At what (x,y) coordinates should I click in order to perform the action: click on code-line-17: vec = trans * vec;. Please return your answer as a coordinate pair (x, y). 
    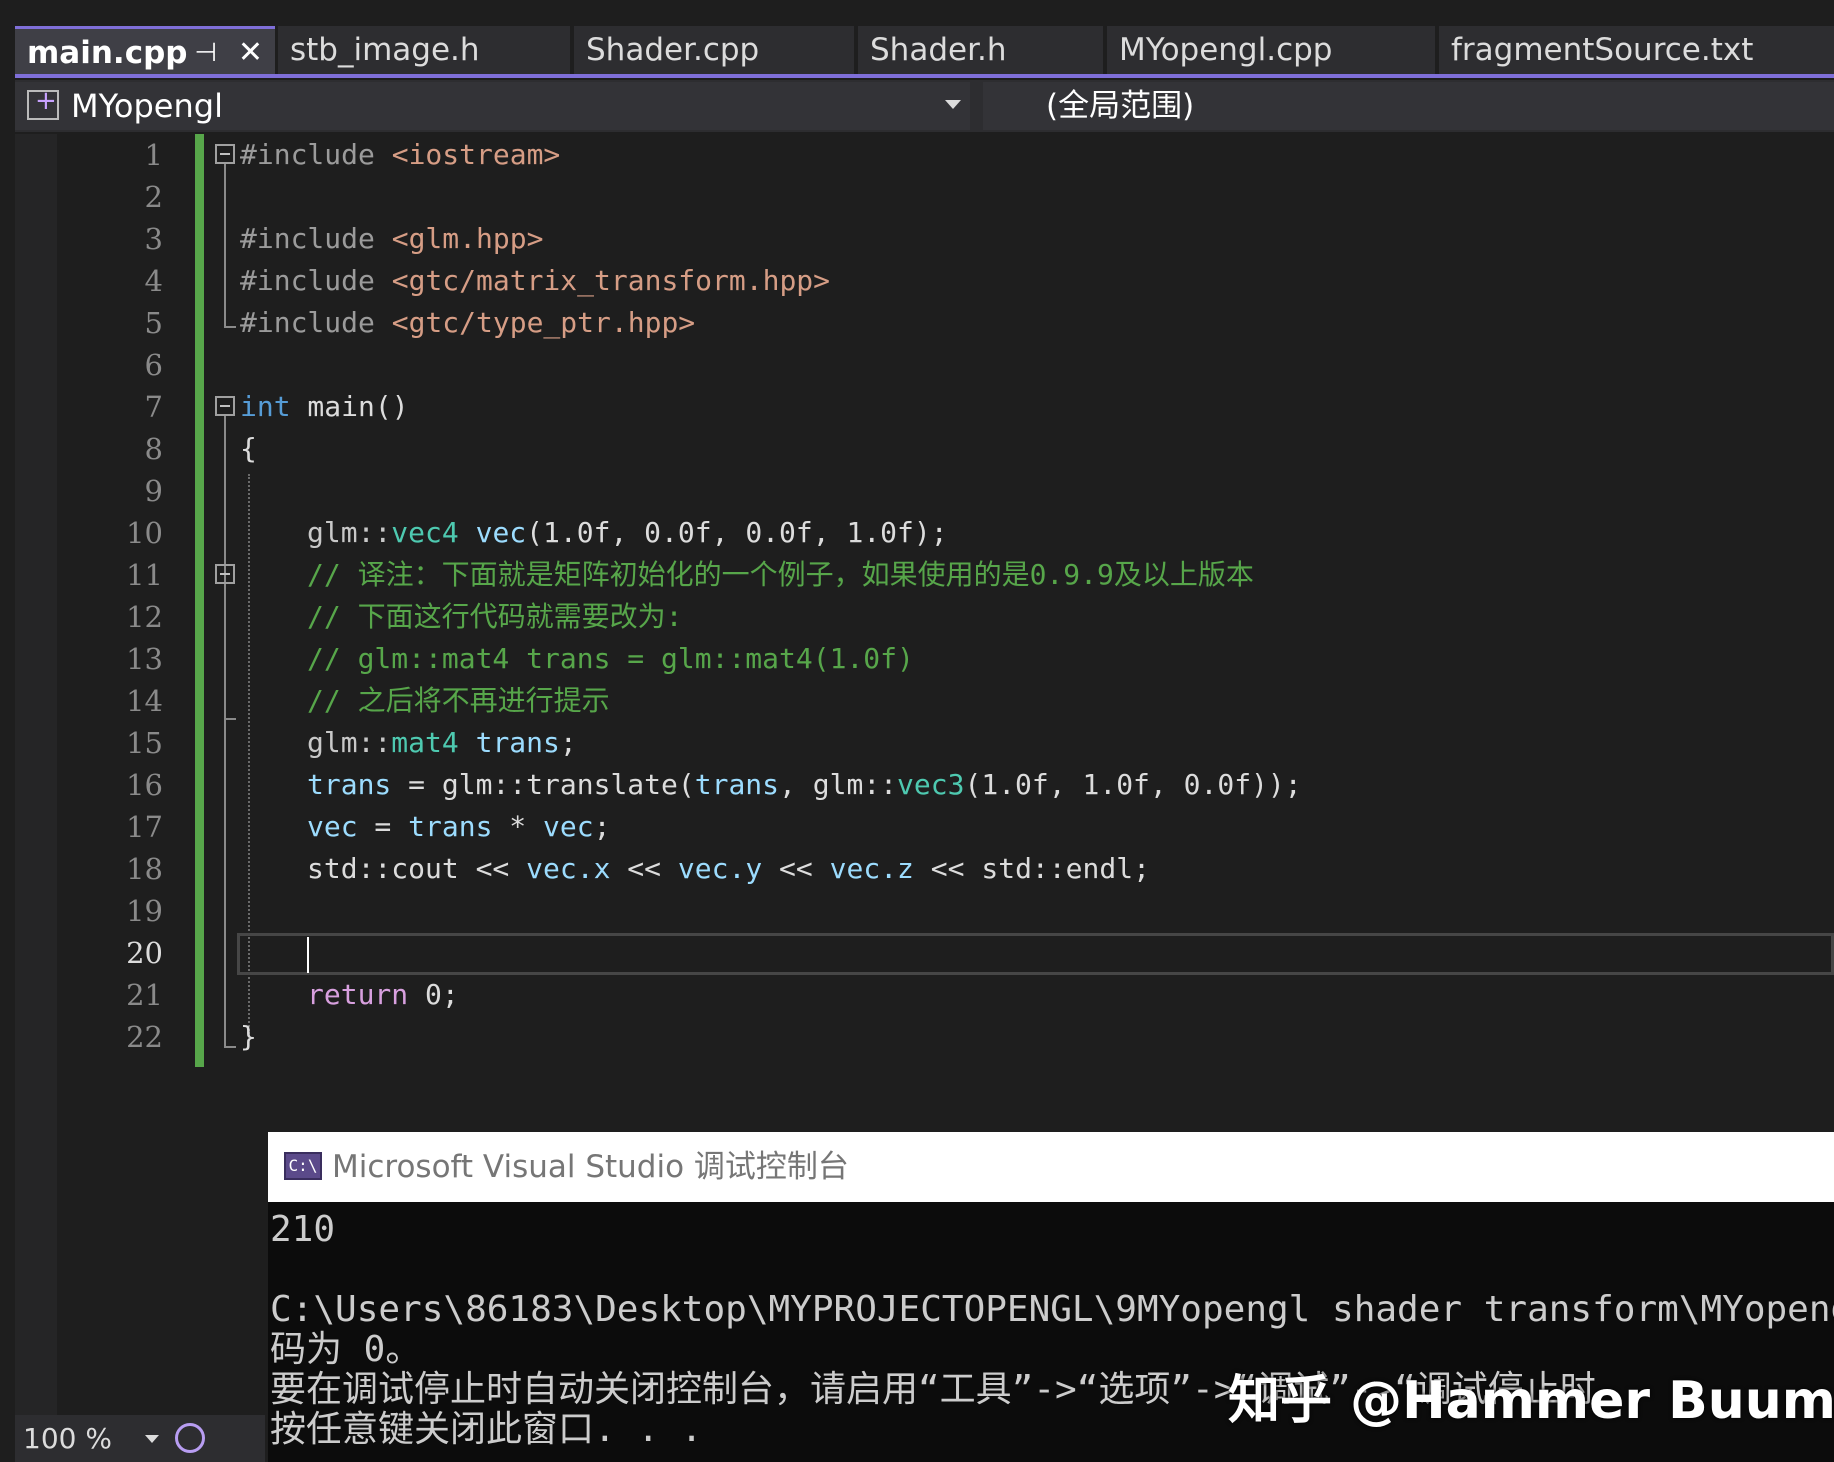
    Looking at the image, I should click on (458, 827).